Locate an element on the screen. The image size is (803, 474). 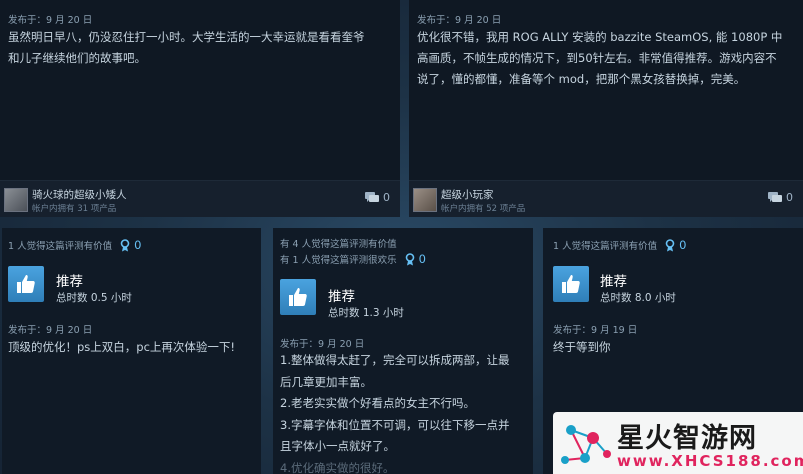
product-count: 帐户内拥有 31 项产品 is located at coordinates (74, 209).